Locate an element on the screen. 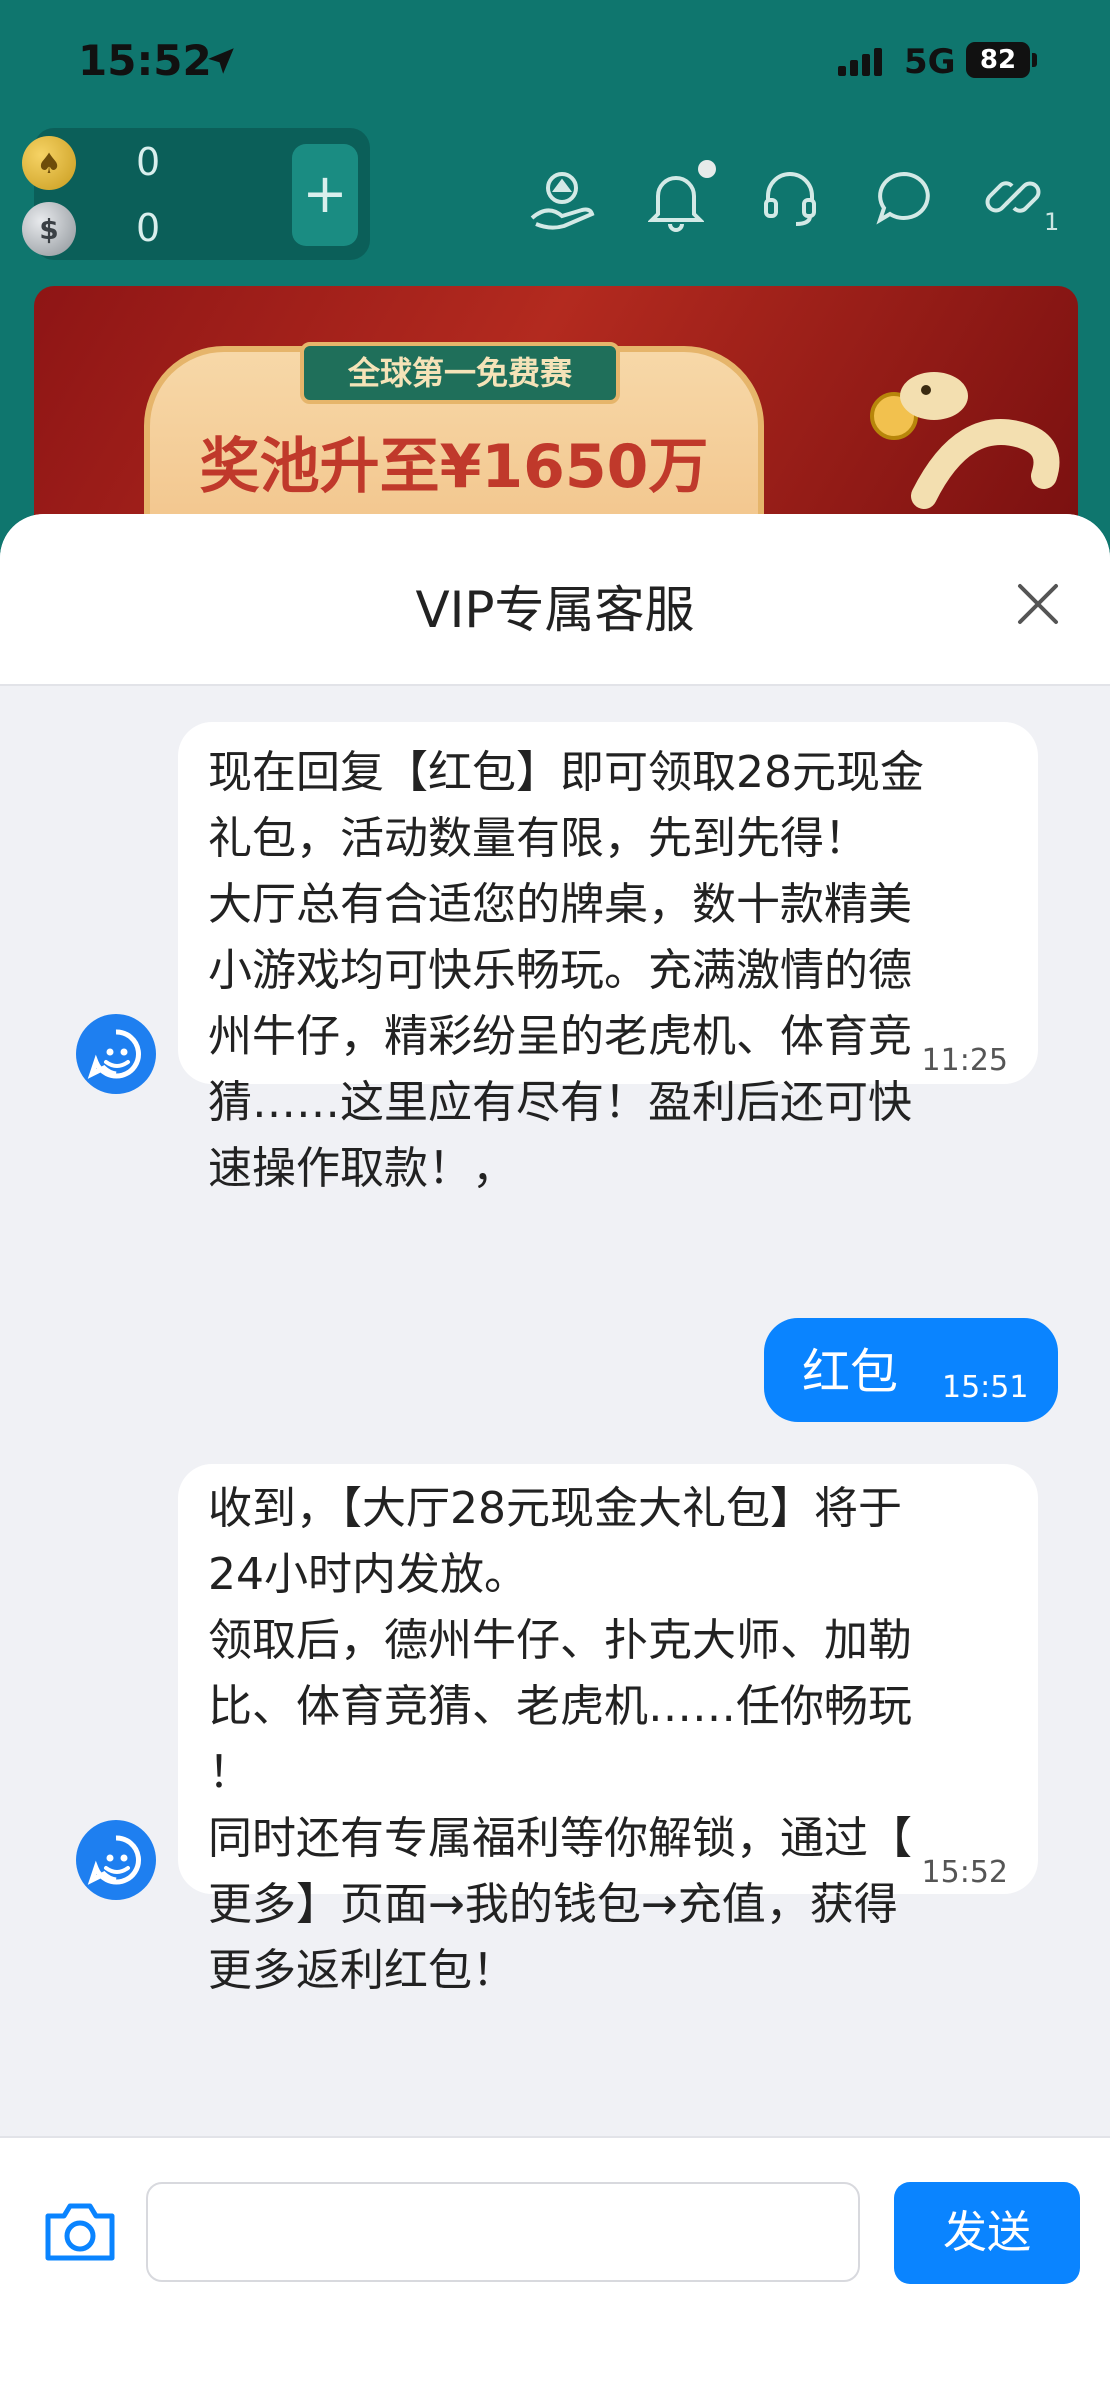 This screenshot has width=1110, height=2400. chat-bubble-icon is located at coordinates (904, 198).